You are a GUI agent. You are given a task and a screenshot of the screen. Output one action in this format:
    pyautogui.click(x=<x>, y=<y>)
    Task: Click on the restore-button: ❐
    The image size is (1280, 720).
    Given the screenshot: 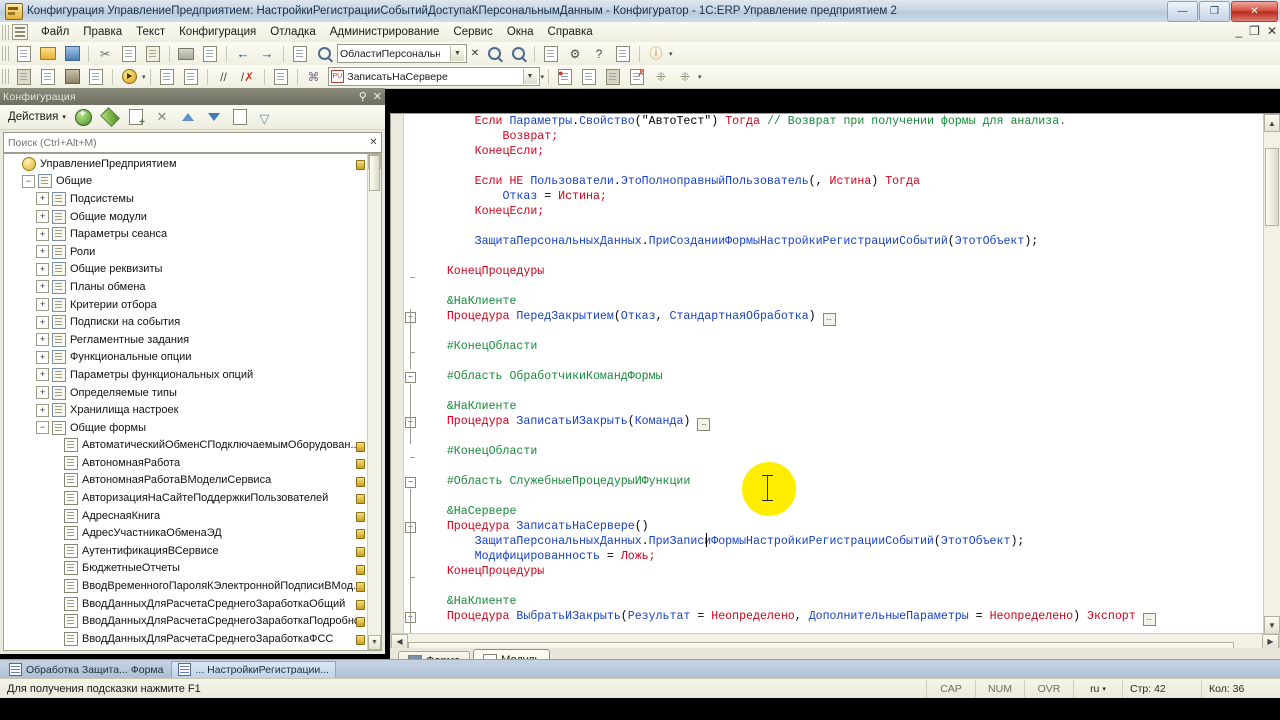 What is the action you would take?
    pyautogui.click(x=1214, y=11)
    